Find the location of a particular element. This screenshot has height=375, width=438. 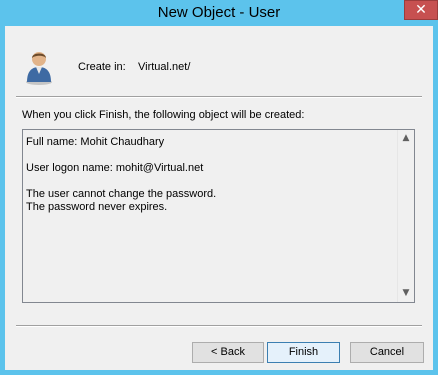

summary-password-note-2: The password never expires. is located at coordinates (97, 207).